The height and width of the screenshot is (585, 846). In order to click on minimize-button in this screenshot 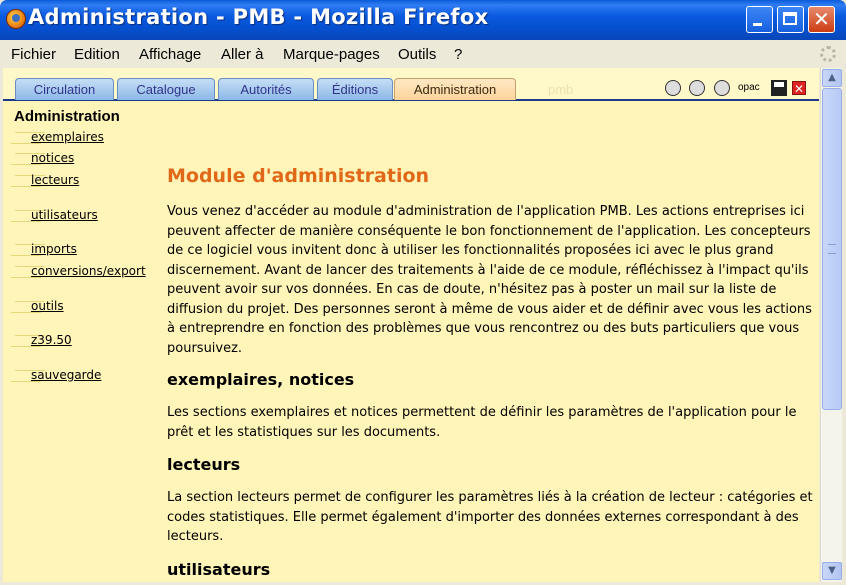, I will do `click(759, 19)`.